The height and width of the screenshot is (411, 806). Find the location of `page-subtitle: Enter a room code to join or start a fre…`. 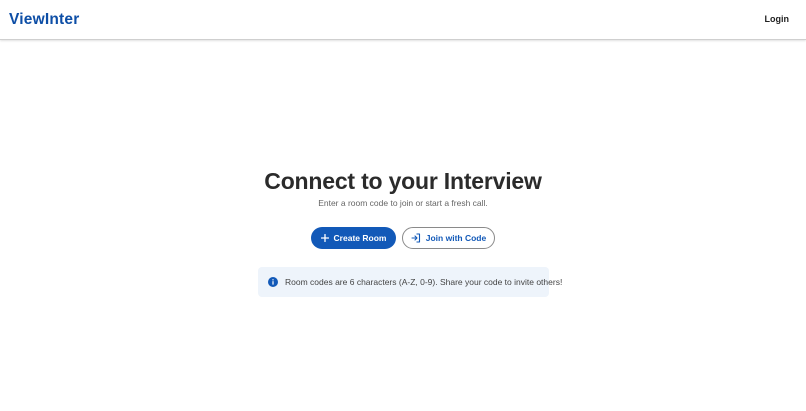

page-subtitle: Enter a room code to join or start a fre… is located at coordinates (403, 203).